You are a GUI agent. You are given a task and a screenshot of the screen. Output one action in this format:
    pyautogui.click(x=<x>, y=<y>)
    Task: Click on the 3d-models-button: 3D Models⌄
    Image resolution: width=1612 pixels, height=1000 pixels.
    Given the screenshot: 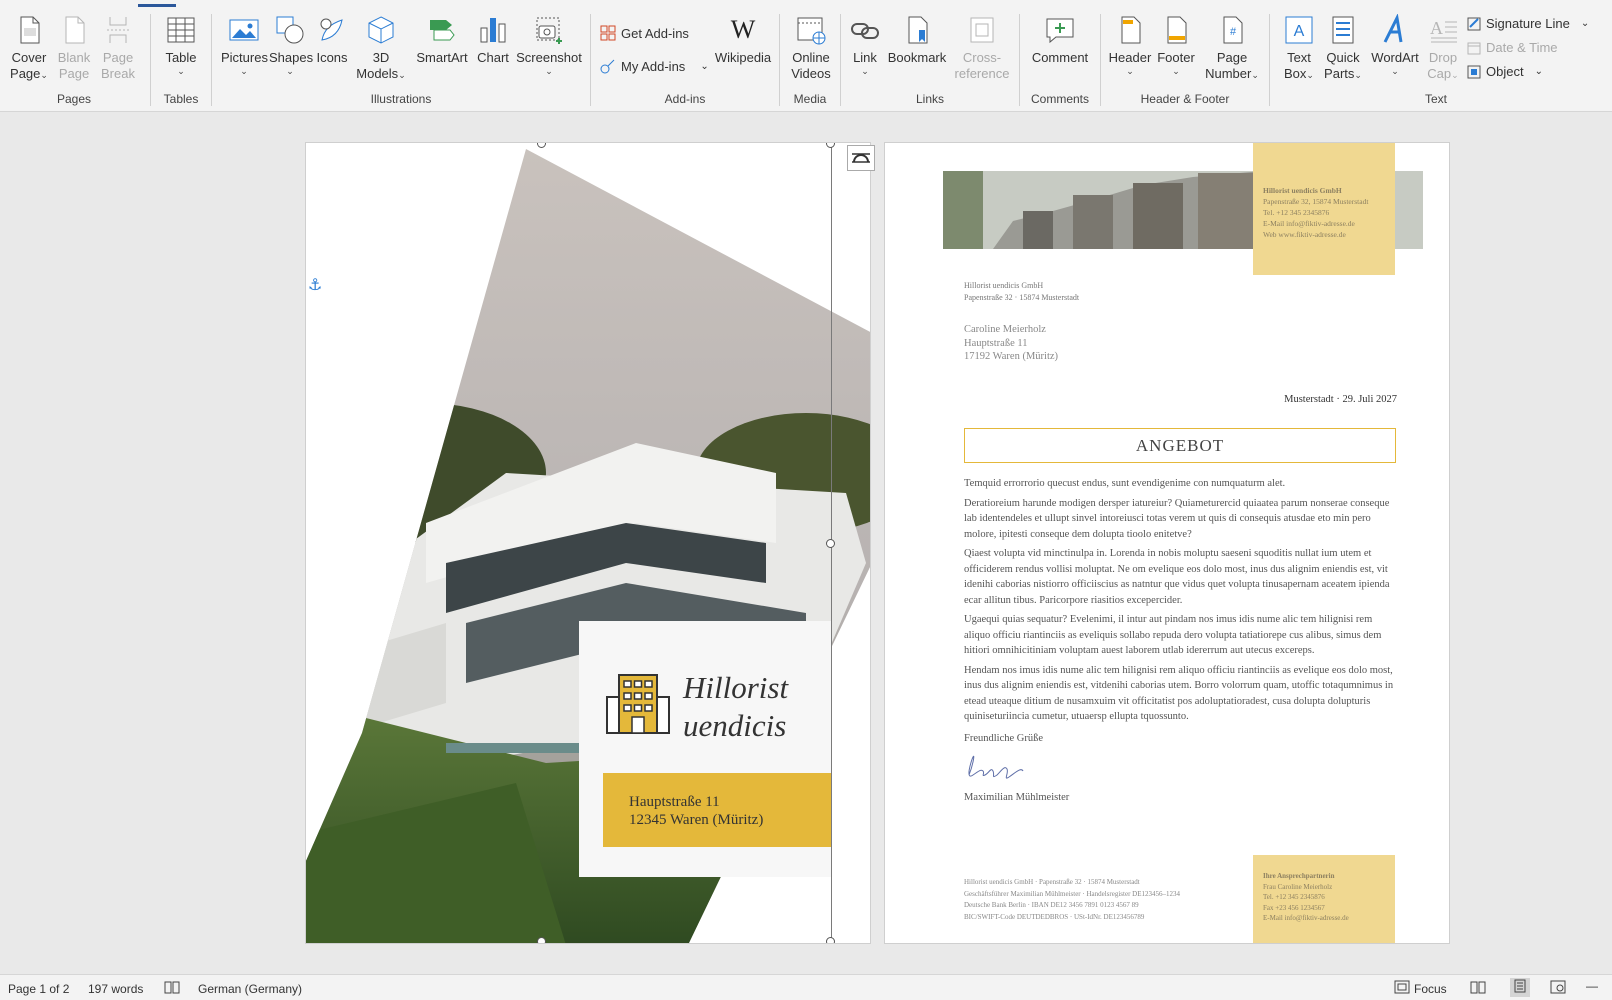 What is the action you would take?
    pyautogui.click(x=381, y=48)
    